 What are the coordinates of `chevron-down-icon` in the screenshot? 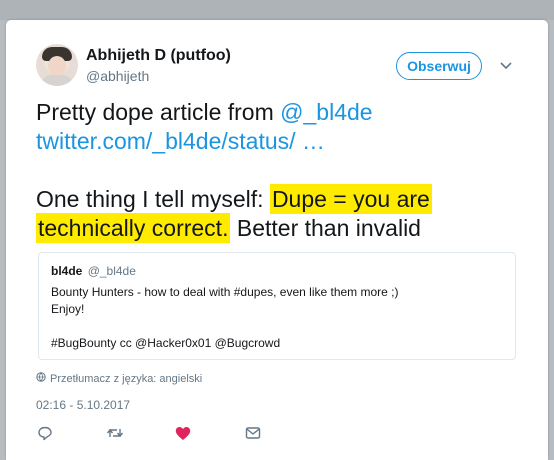 It's located at (506, 66).